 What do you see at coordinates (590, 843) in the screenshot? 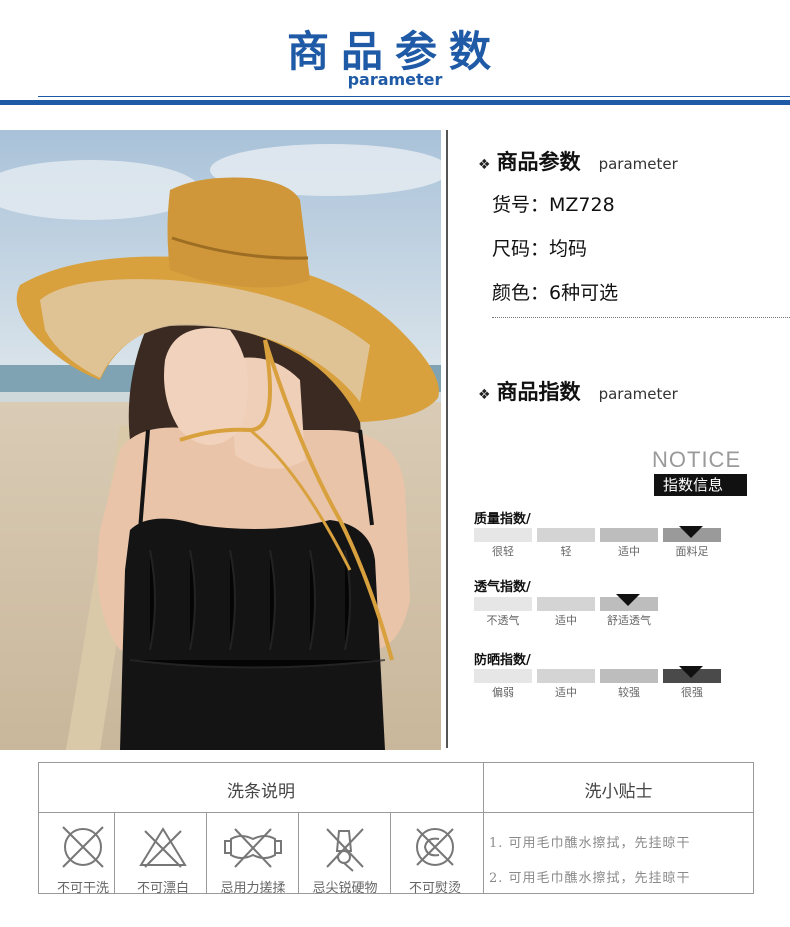
I see `wash-tip: 1. 可用毛巾醮水擦拭，先挂晾干` at bounding box center [590, 843].